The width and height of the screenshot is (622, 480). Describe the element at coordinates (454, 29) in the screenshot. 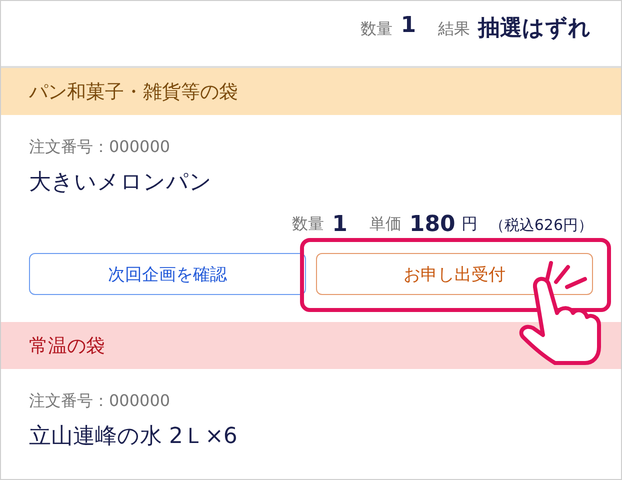

I see `result-label: 結果` at that location.